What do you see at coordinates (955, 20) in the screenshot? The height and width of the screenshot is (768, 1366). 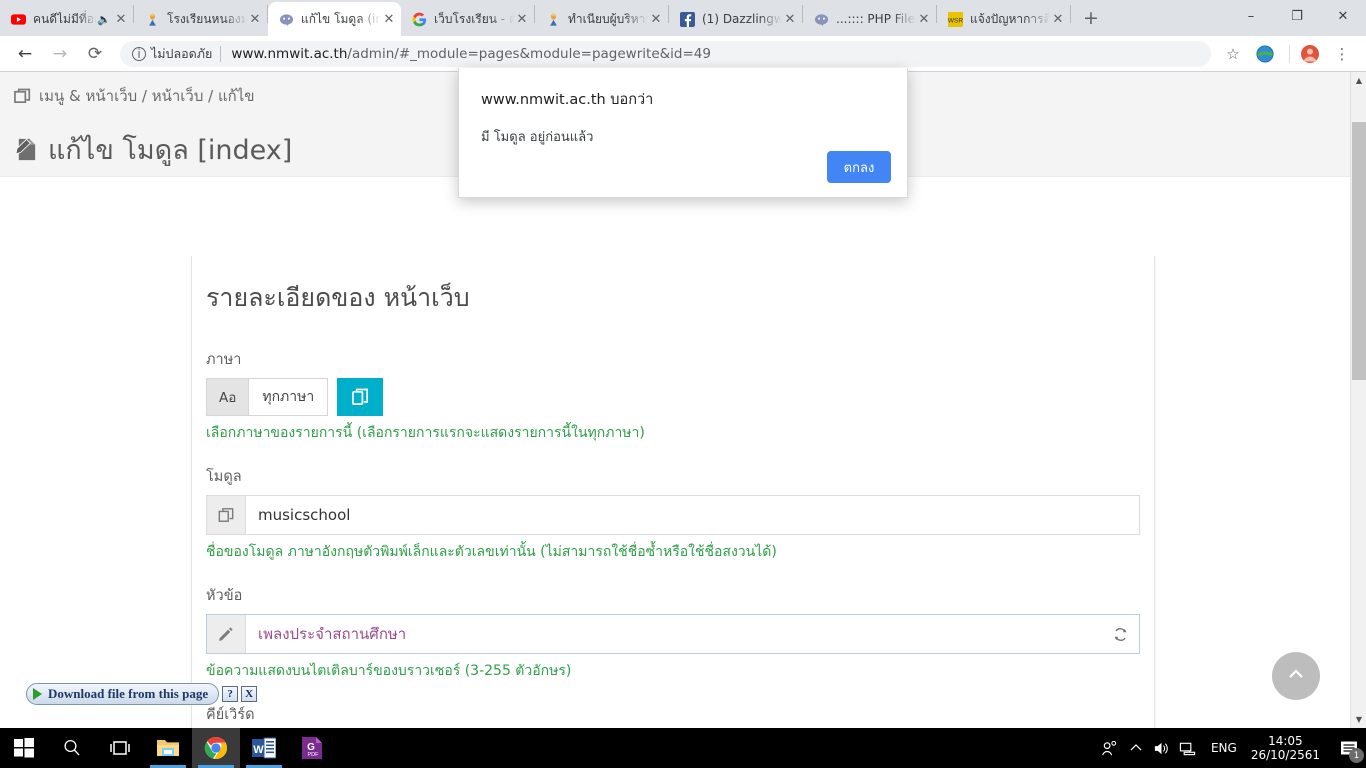 I see `svg-text: WSR` at bounding box center [955, 20].